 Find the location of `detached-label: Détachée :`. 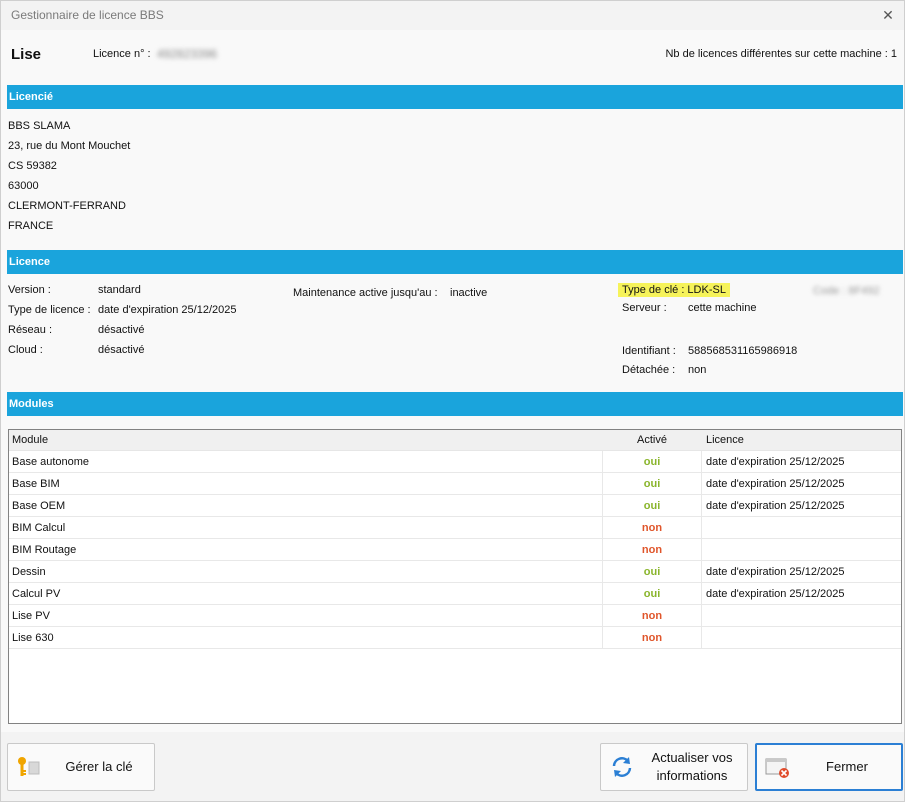

detached-label: Détachée : is located at coordinates (649, 370).